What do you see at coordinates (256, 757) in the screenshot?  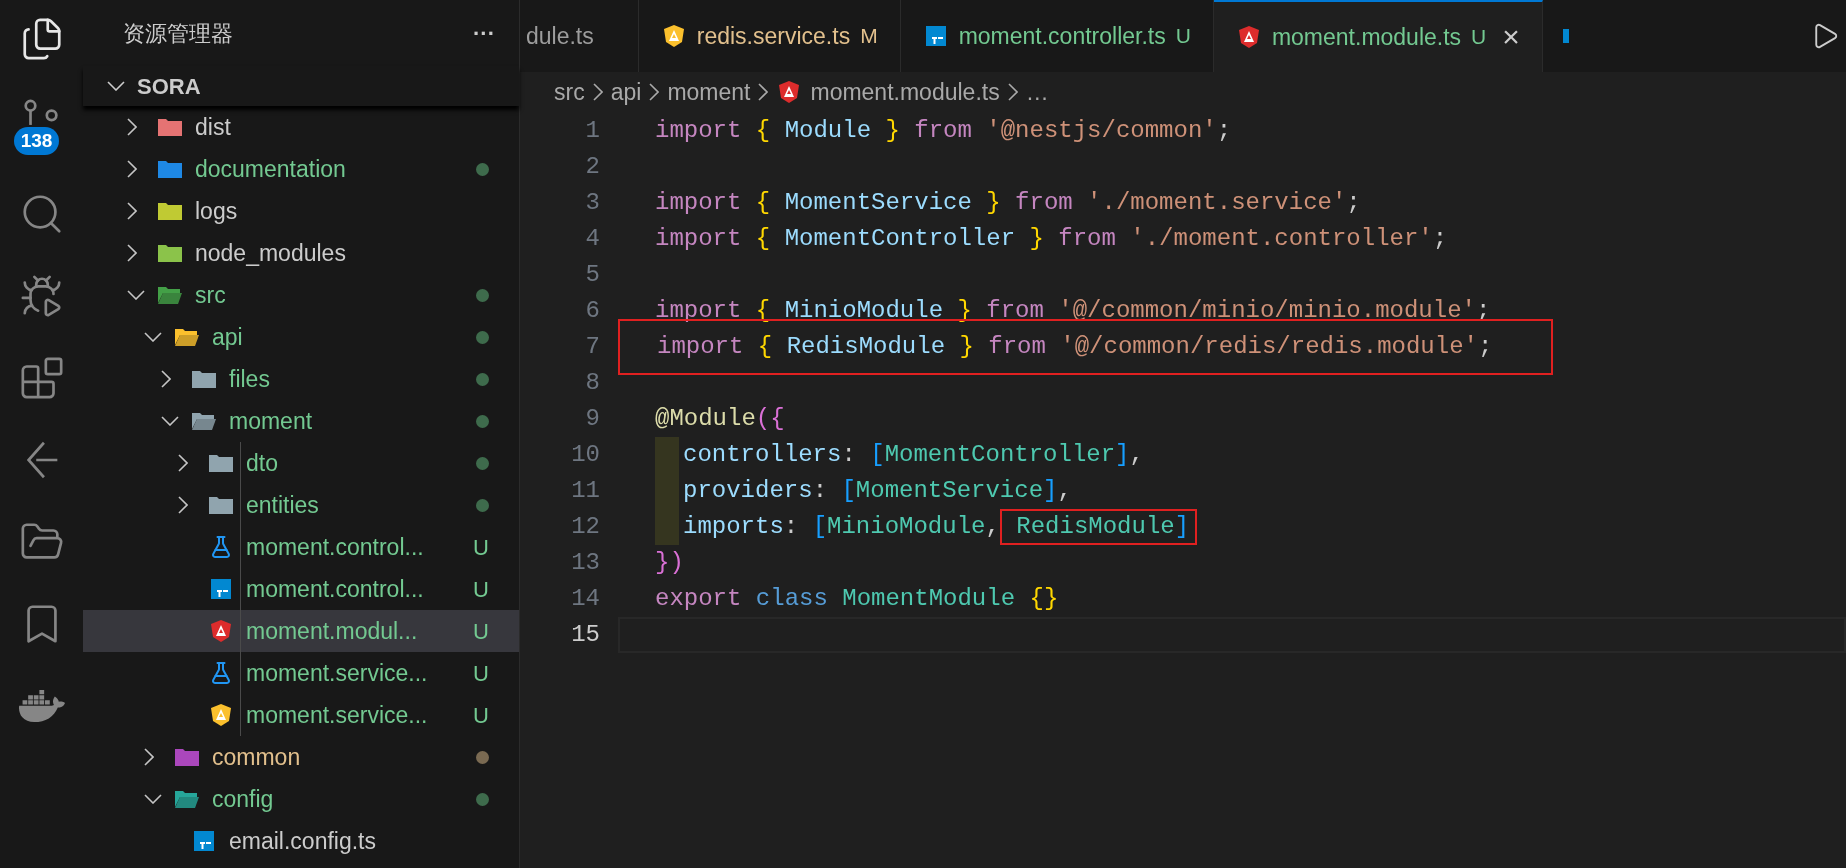 I see `file-name: common` at bounding box center [256, 757].